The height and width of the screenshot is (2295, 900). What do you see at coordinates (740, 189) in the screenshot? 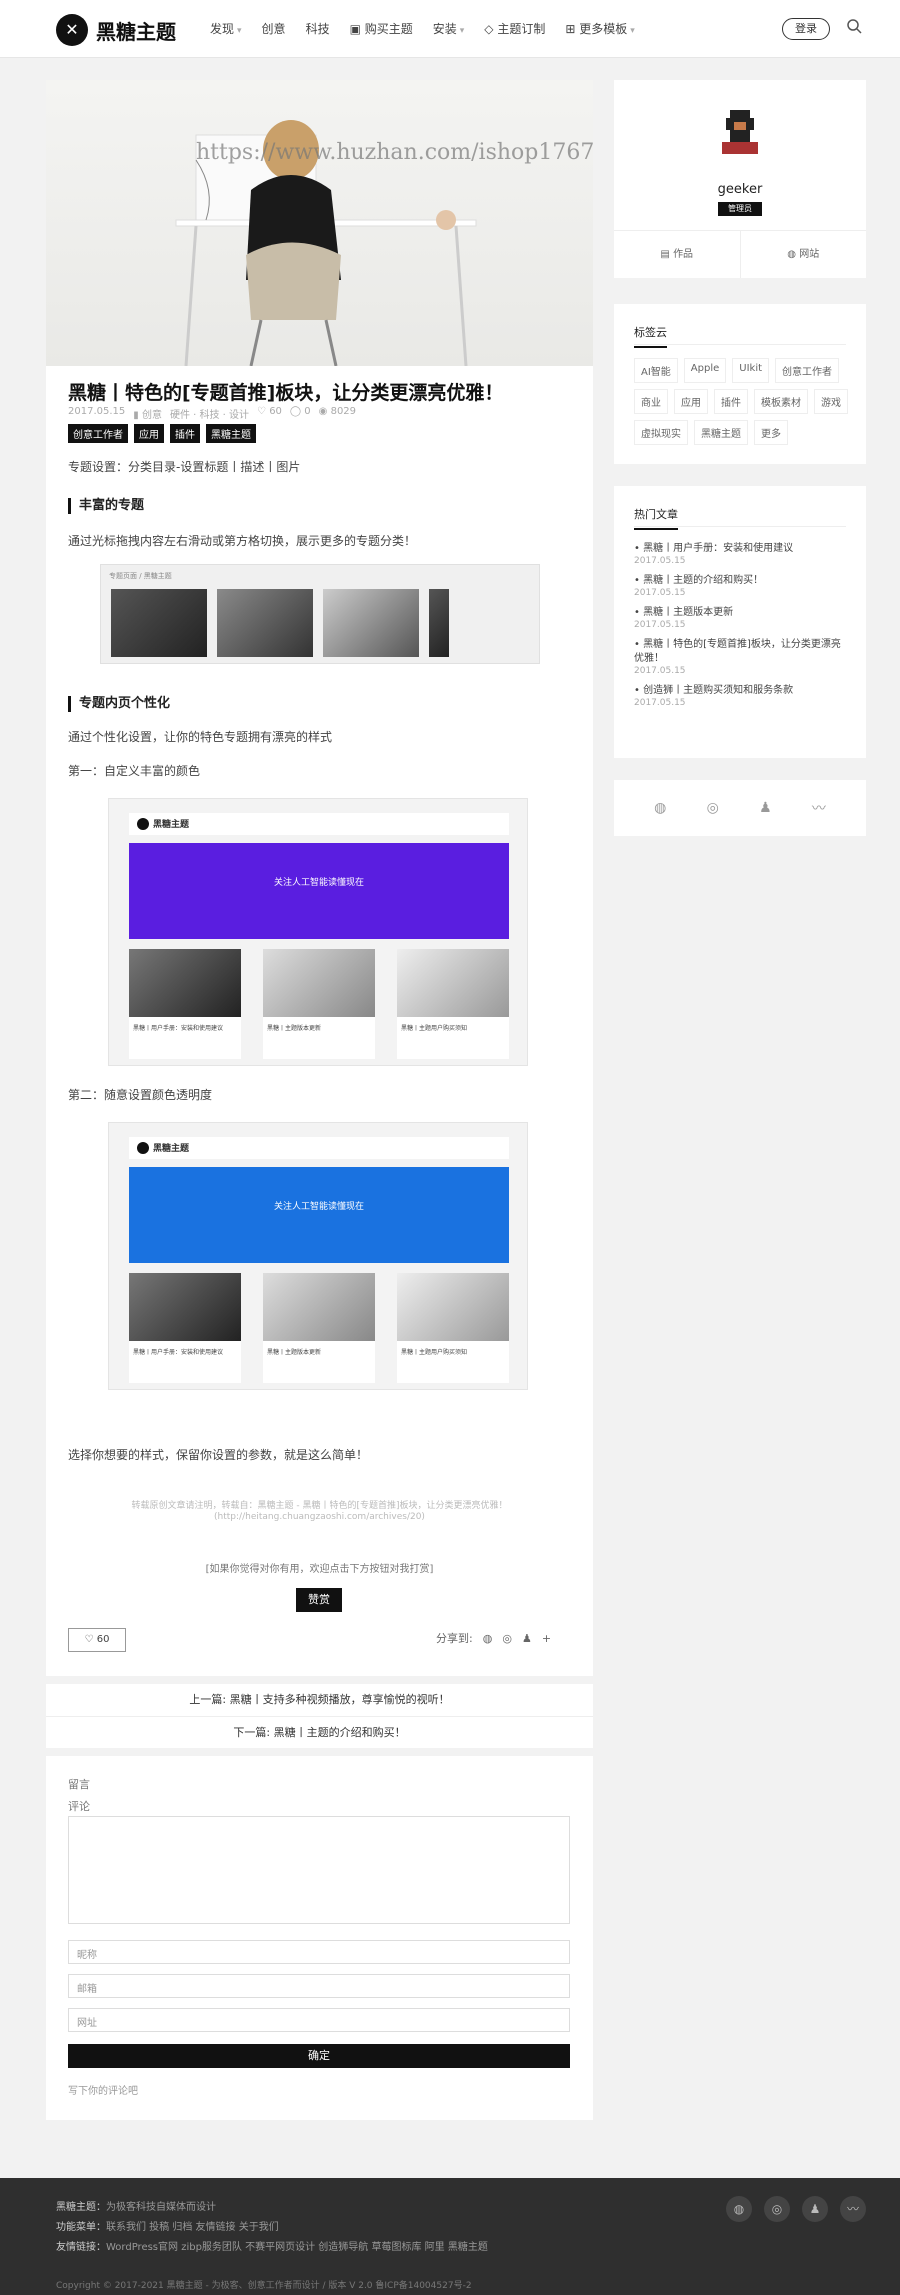
I see `author-name: geeker` at bounding box center [740, 189].